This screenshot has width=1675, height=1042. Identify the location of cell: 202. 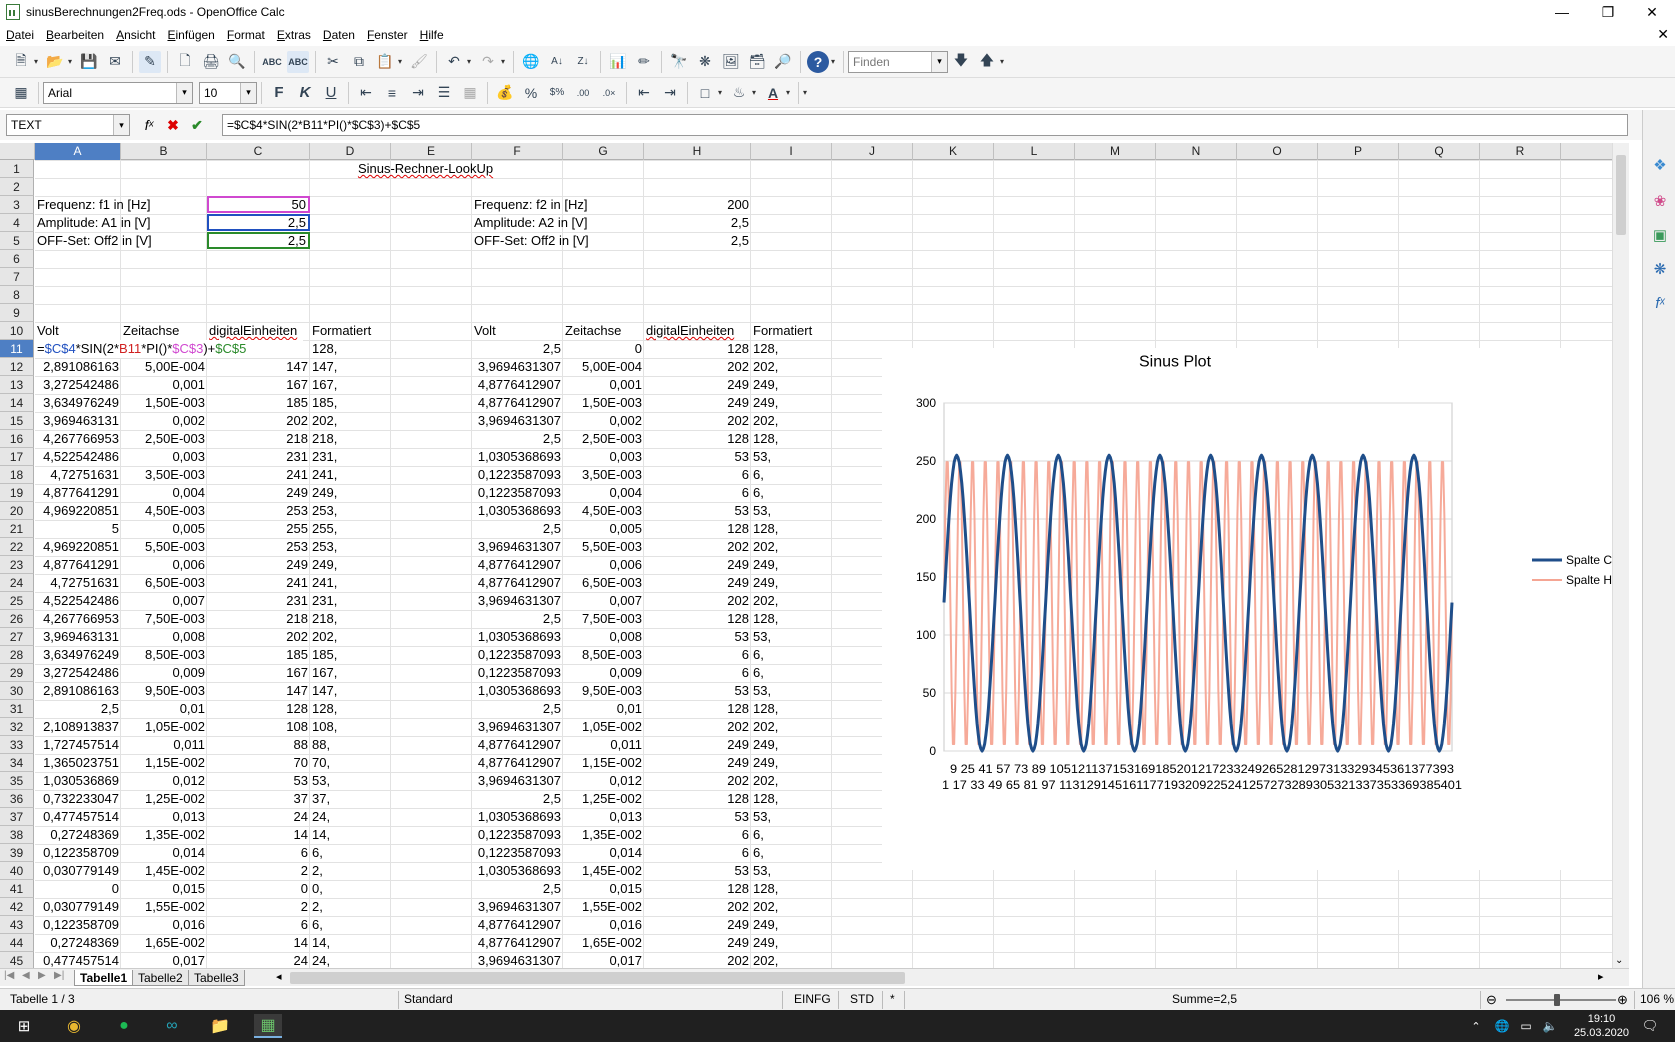
(697, 960).